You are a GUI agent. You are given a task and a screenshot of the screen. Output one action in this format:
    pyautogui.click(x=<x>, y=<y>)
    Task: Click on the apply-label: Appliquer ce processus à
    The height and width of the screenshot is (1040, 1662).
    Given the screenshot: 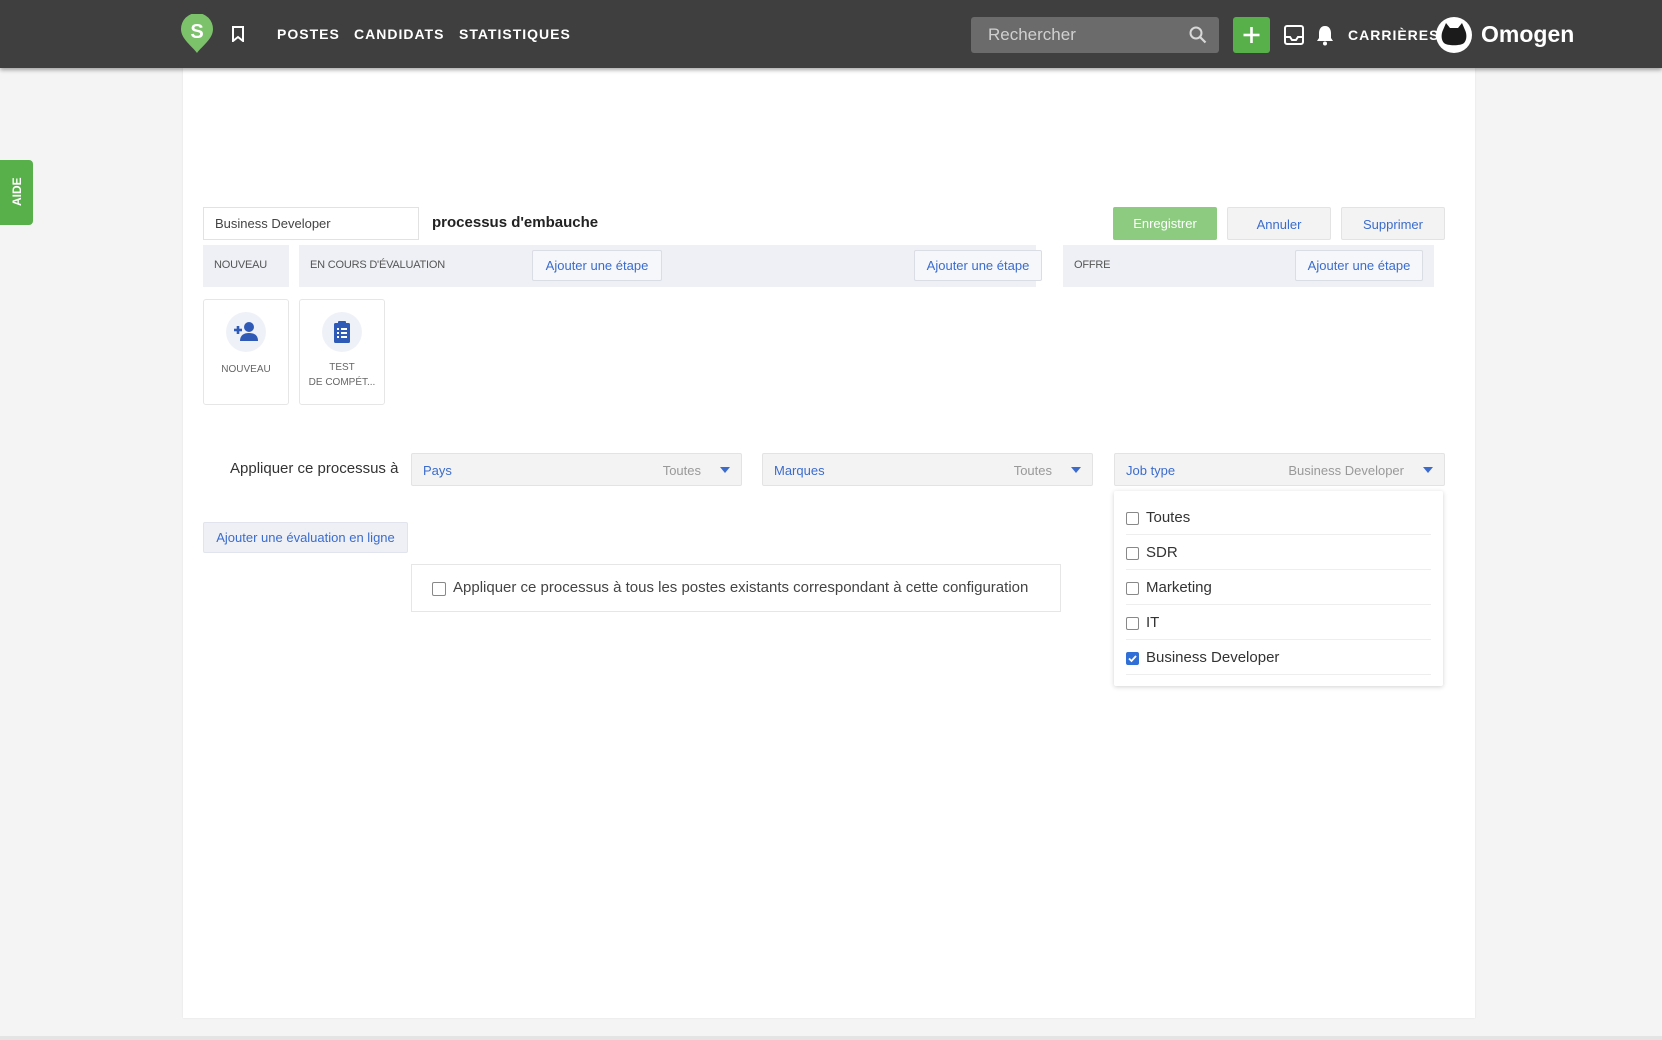 What is the action you would take?
    pyautogui.click(x=314, y=468)
    